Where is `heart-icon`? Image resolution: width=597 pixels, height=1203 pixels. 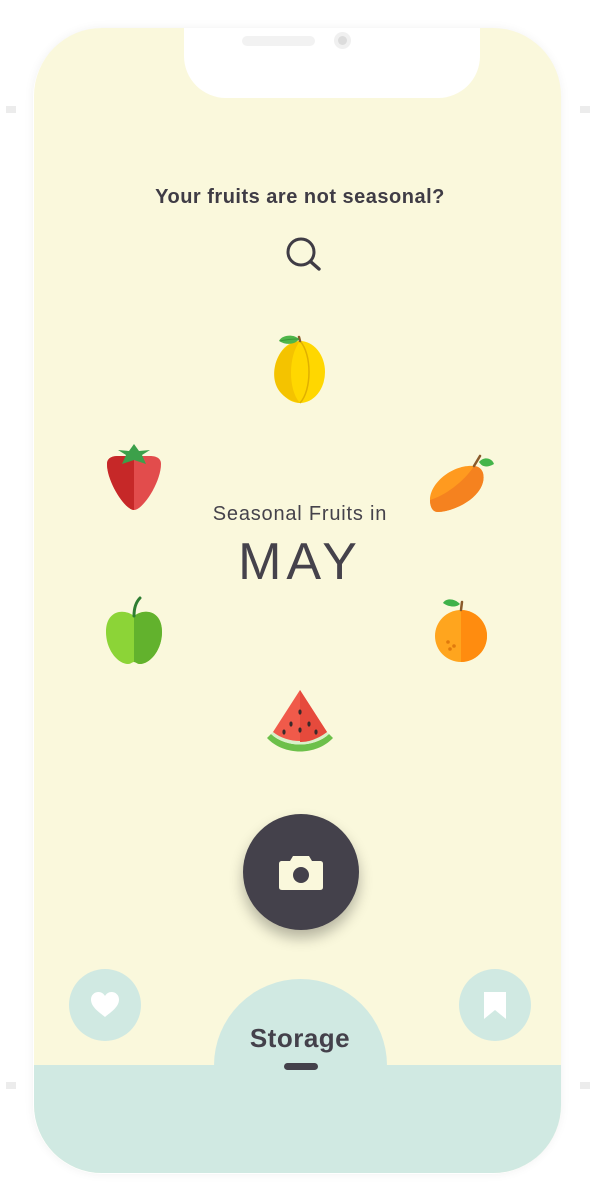
heart-icon is located at coordinates (105, 1004).